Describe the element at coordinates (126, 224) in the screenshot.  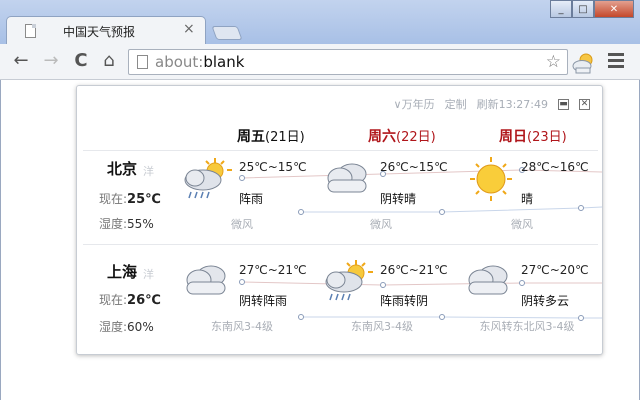
I see `humidity: 湿度:55%` at that location.